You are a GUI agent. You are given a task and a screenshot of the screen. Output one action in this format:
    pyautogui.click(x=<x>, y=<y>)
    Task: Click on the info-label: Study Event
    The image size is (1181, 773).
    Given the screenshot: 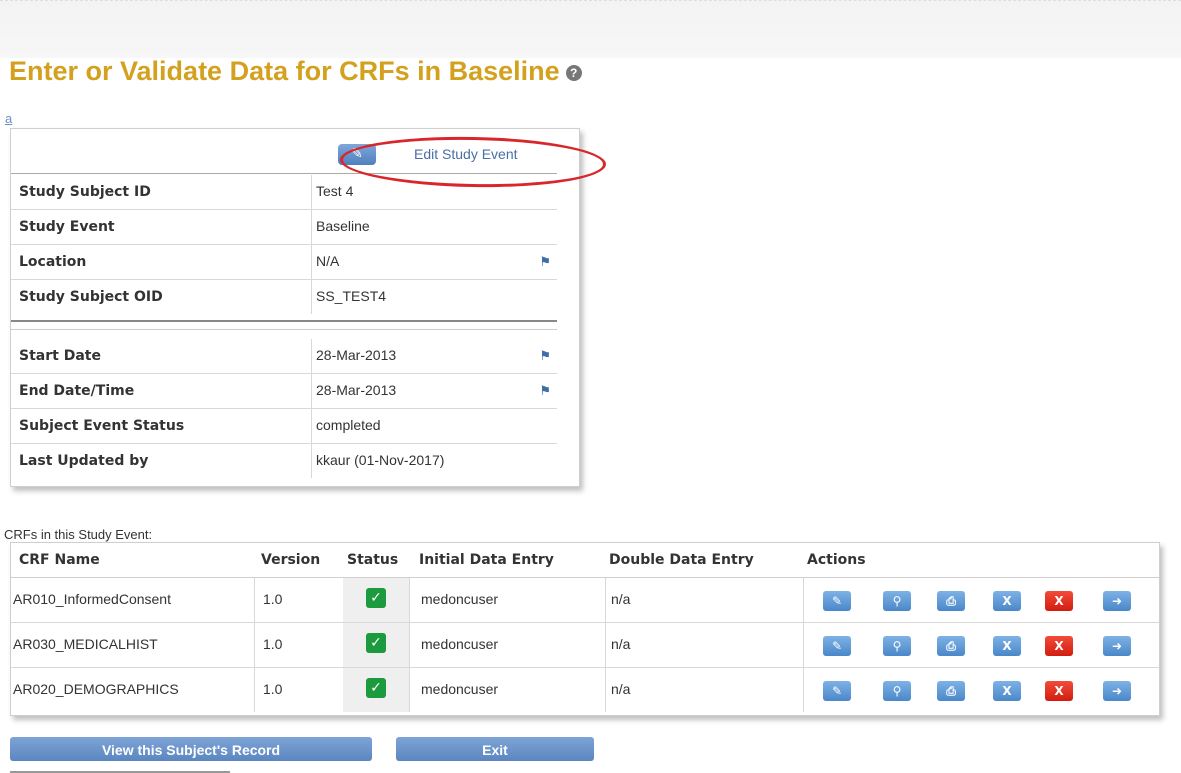 What is the action you would take?
    pyautogui.click(x=67, y=227)
    